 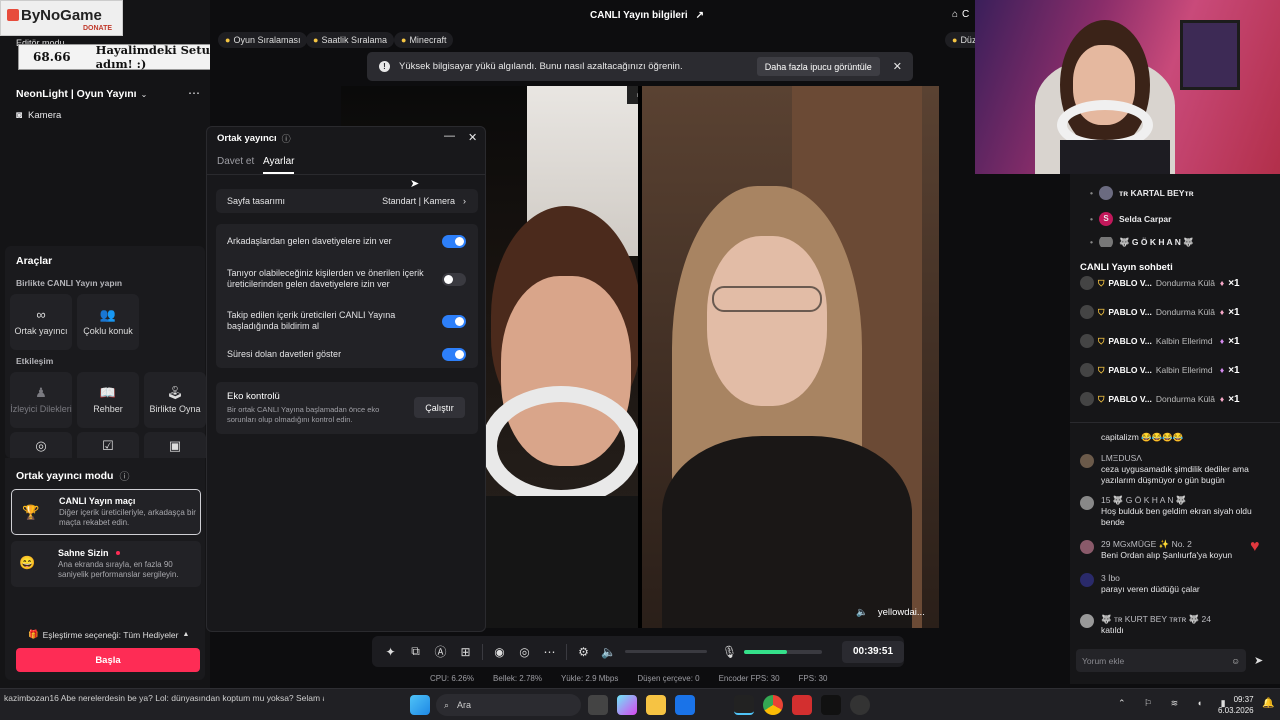 I want to click on send-icon: ➤, so click(x=1258, y=660).